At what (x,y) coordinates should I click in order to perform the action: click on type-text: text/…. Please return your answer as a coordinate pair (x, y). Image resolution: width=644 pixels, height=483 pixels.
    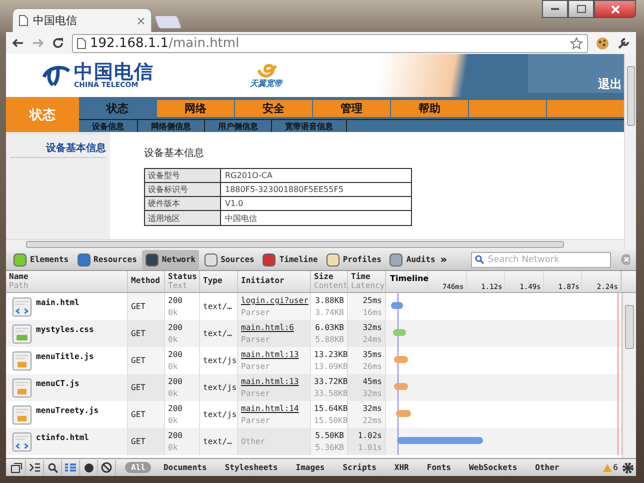
    Looking at the image, I should click on (218, 334).